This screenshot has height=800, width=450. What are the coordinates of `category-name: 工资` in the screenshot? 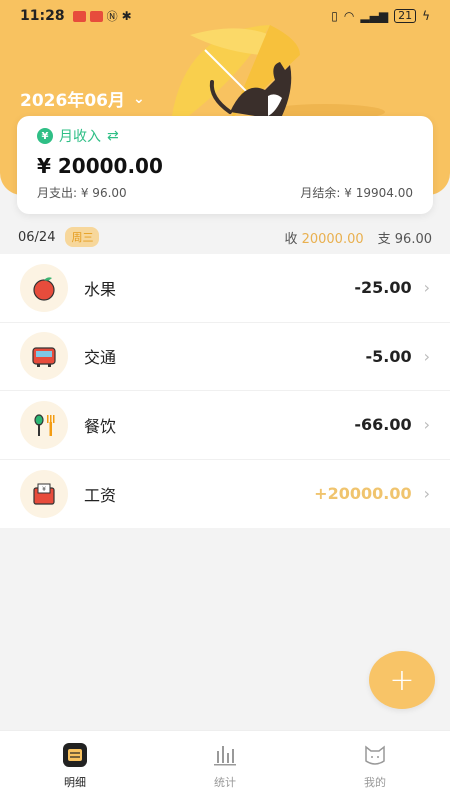 It's located at (100, 495).